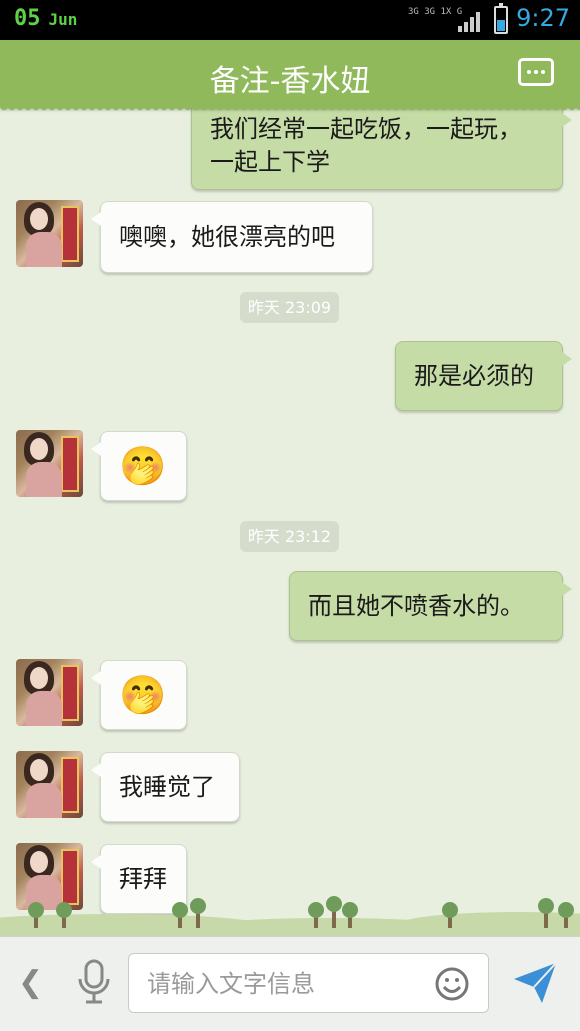 The image size is (580, 1031). I want to click on message-incoming: 我睡觉了, so click(165, 787).